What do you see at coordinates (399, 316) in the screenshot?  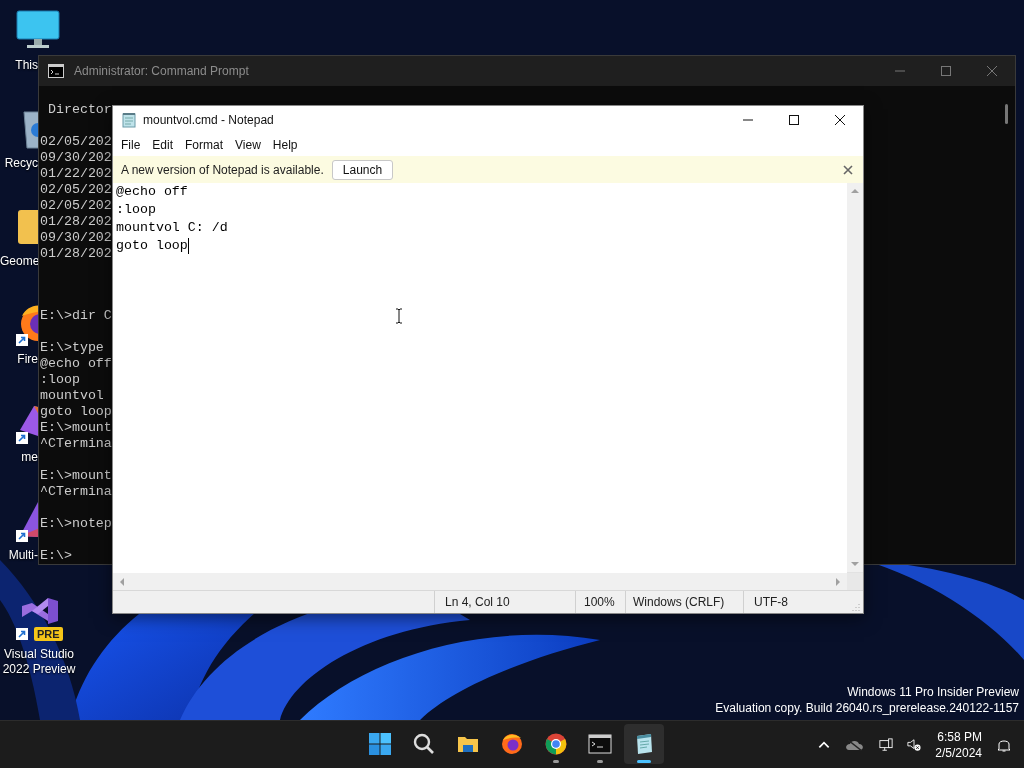 I see `text-cursor-icon` at bounding box center [399, 316].